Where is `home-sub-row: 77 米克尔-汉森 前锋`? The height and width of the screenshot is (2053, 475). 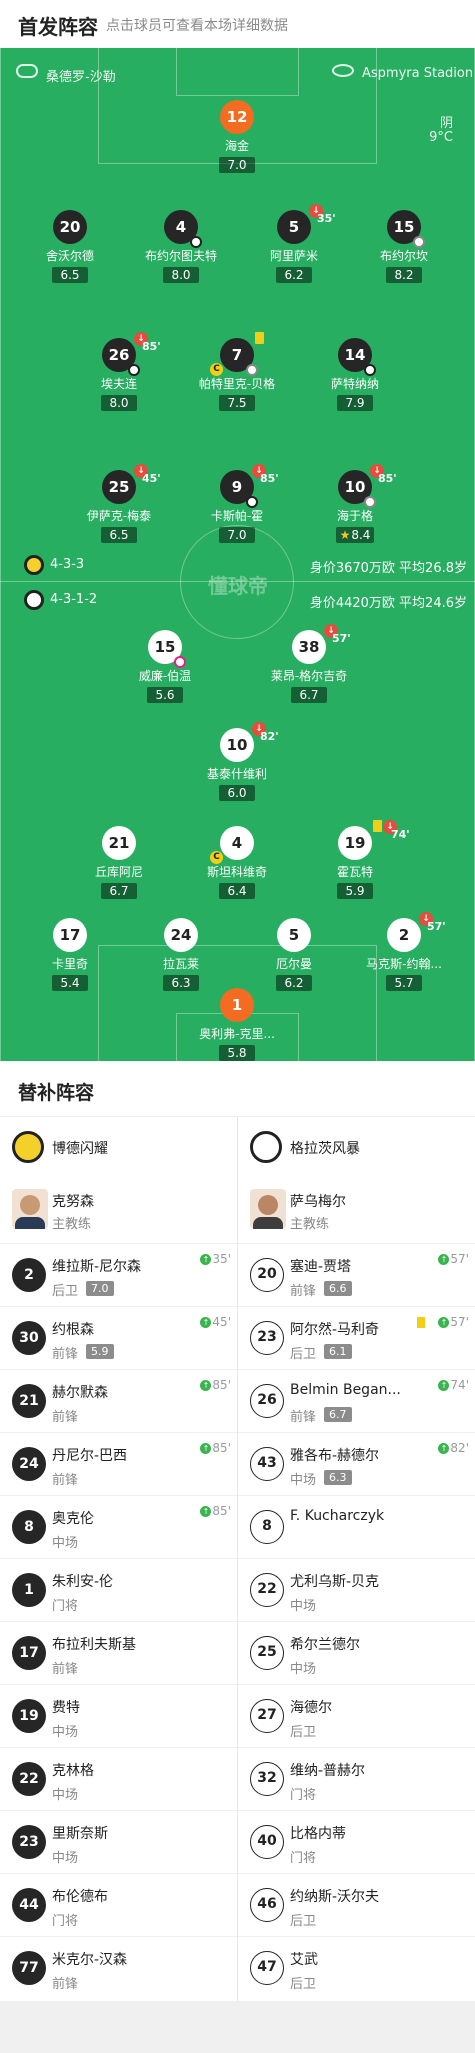 home-sub-row: 77 米克尔-汉森 前锋 is located at coordinates (118, 1968).